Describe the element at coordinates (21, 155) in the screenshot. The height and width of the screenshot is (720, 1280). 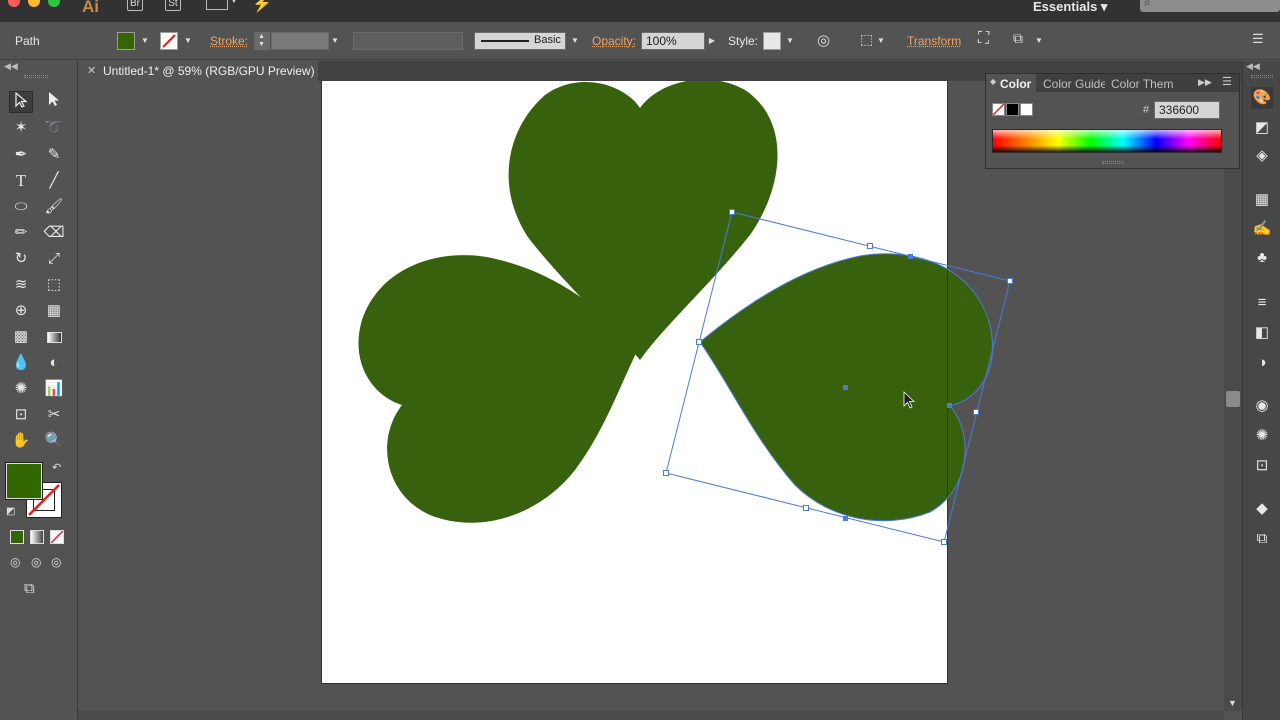
I see `pen-tool-icon: ✒` at that location.